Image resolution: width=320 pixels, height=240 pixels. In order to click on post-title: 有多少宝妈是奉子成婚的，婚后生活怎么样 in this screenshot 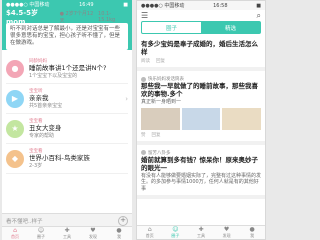, I will do `click(199, 48)`.